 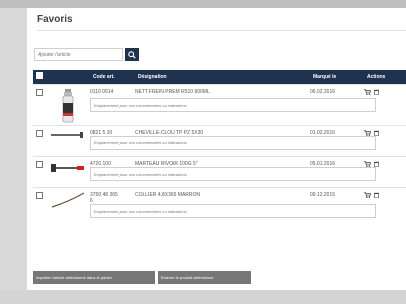 I want to click on article-code: 0821 5 30, so click(x=112, y=130).